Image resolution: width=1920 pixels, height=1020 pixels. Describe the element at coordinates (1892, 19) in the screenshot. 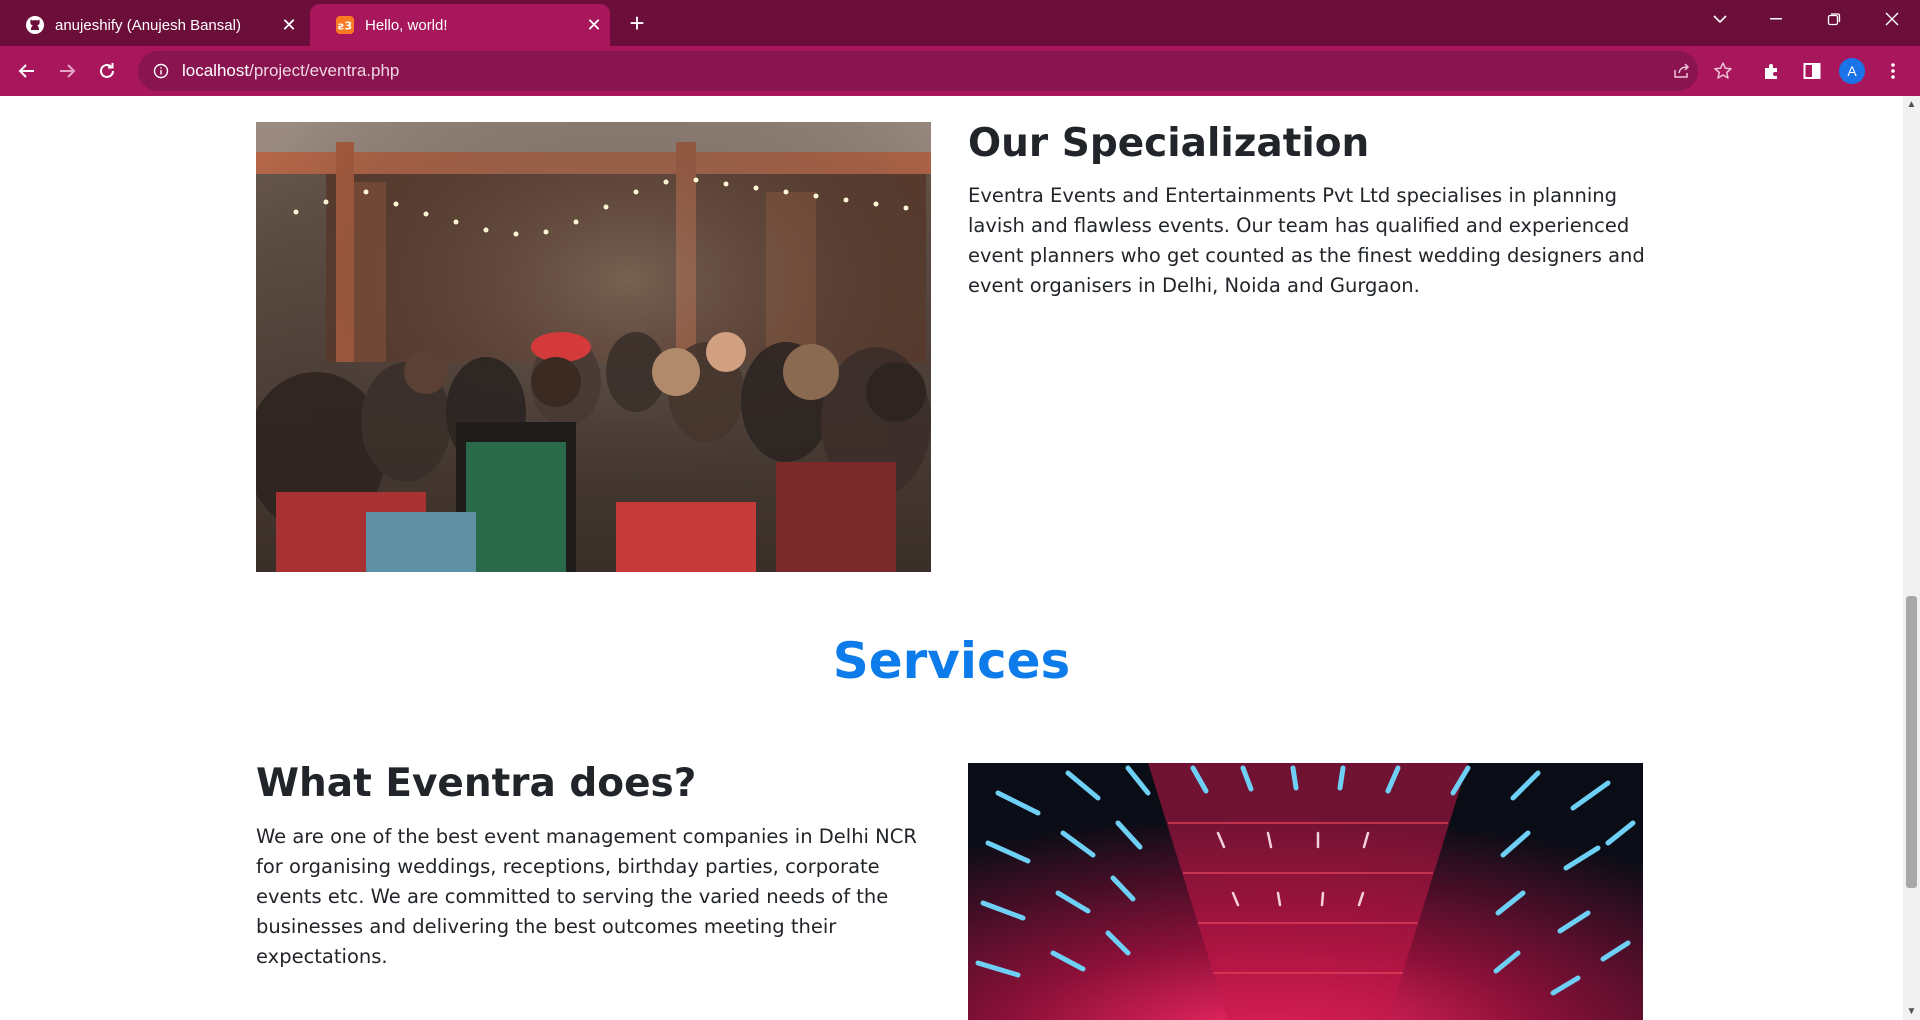

I see `close-window-button` at that location.